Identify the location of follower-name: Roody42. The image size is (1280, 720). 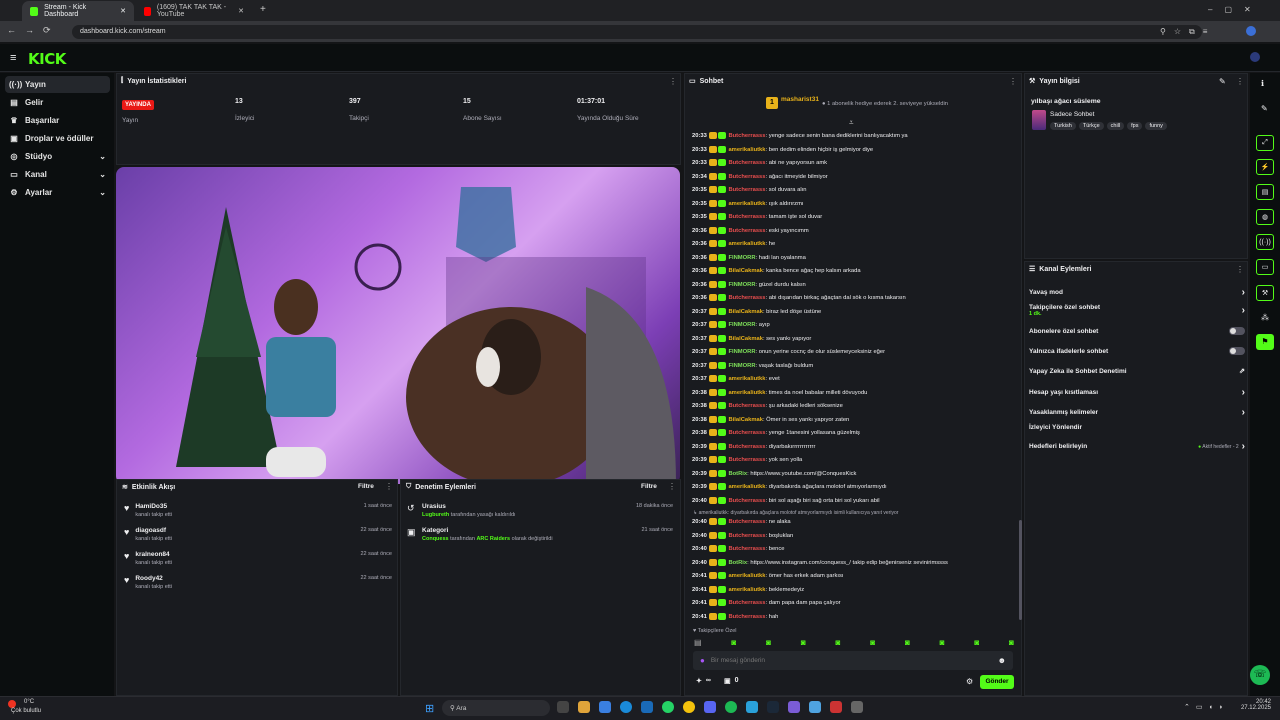
(153, 578).